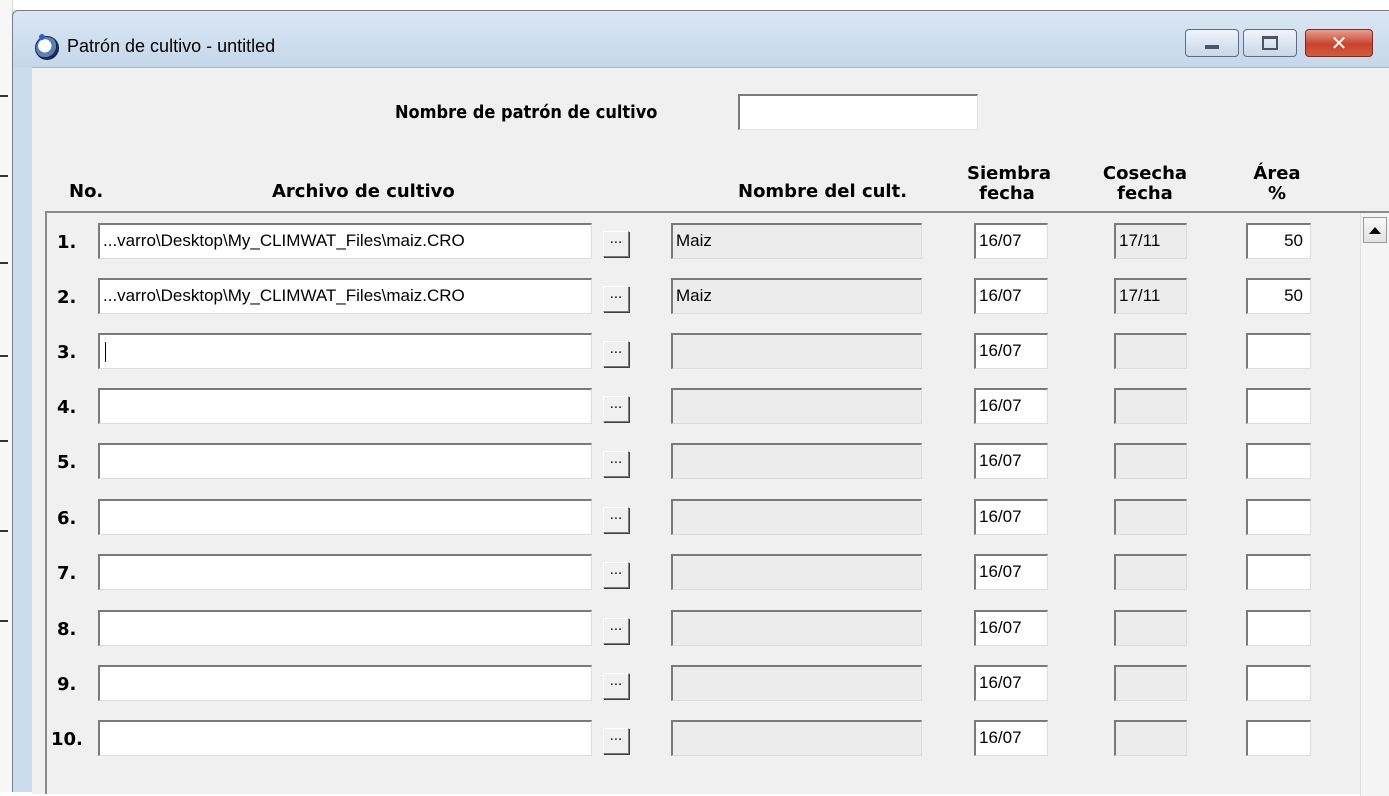 The image size is (1389, 796). What do you see at coordinates (67, 242) in the screenshot?
I see `row-number: 1.` at bounding box center [67, 242].